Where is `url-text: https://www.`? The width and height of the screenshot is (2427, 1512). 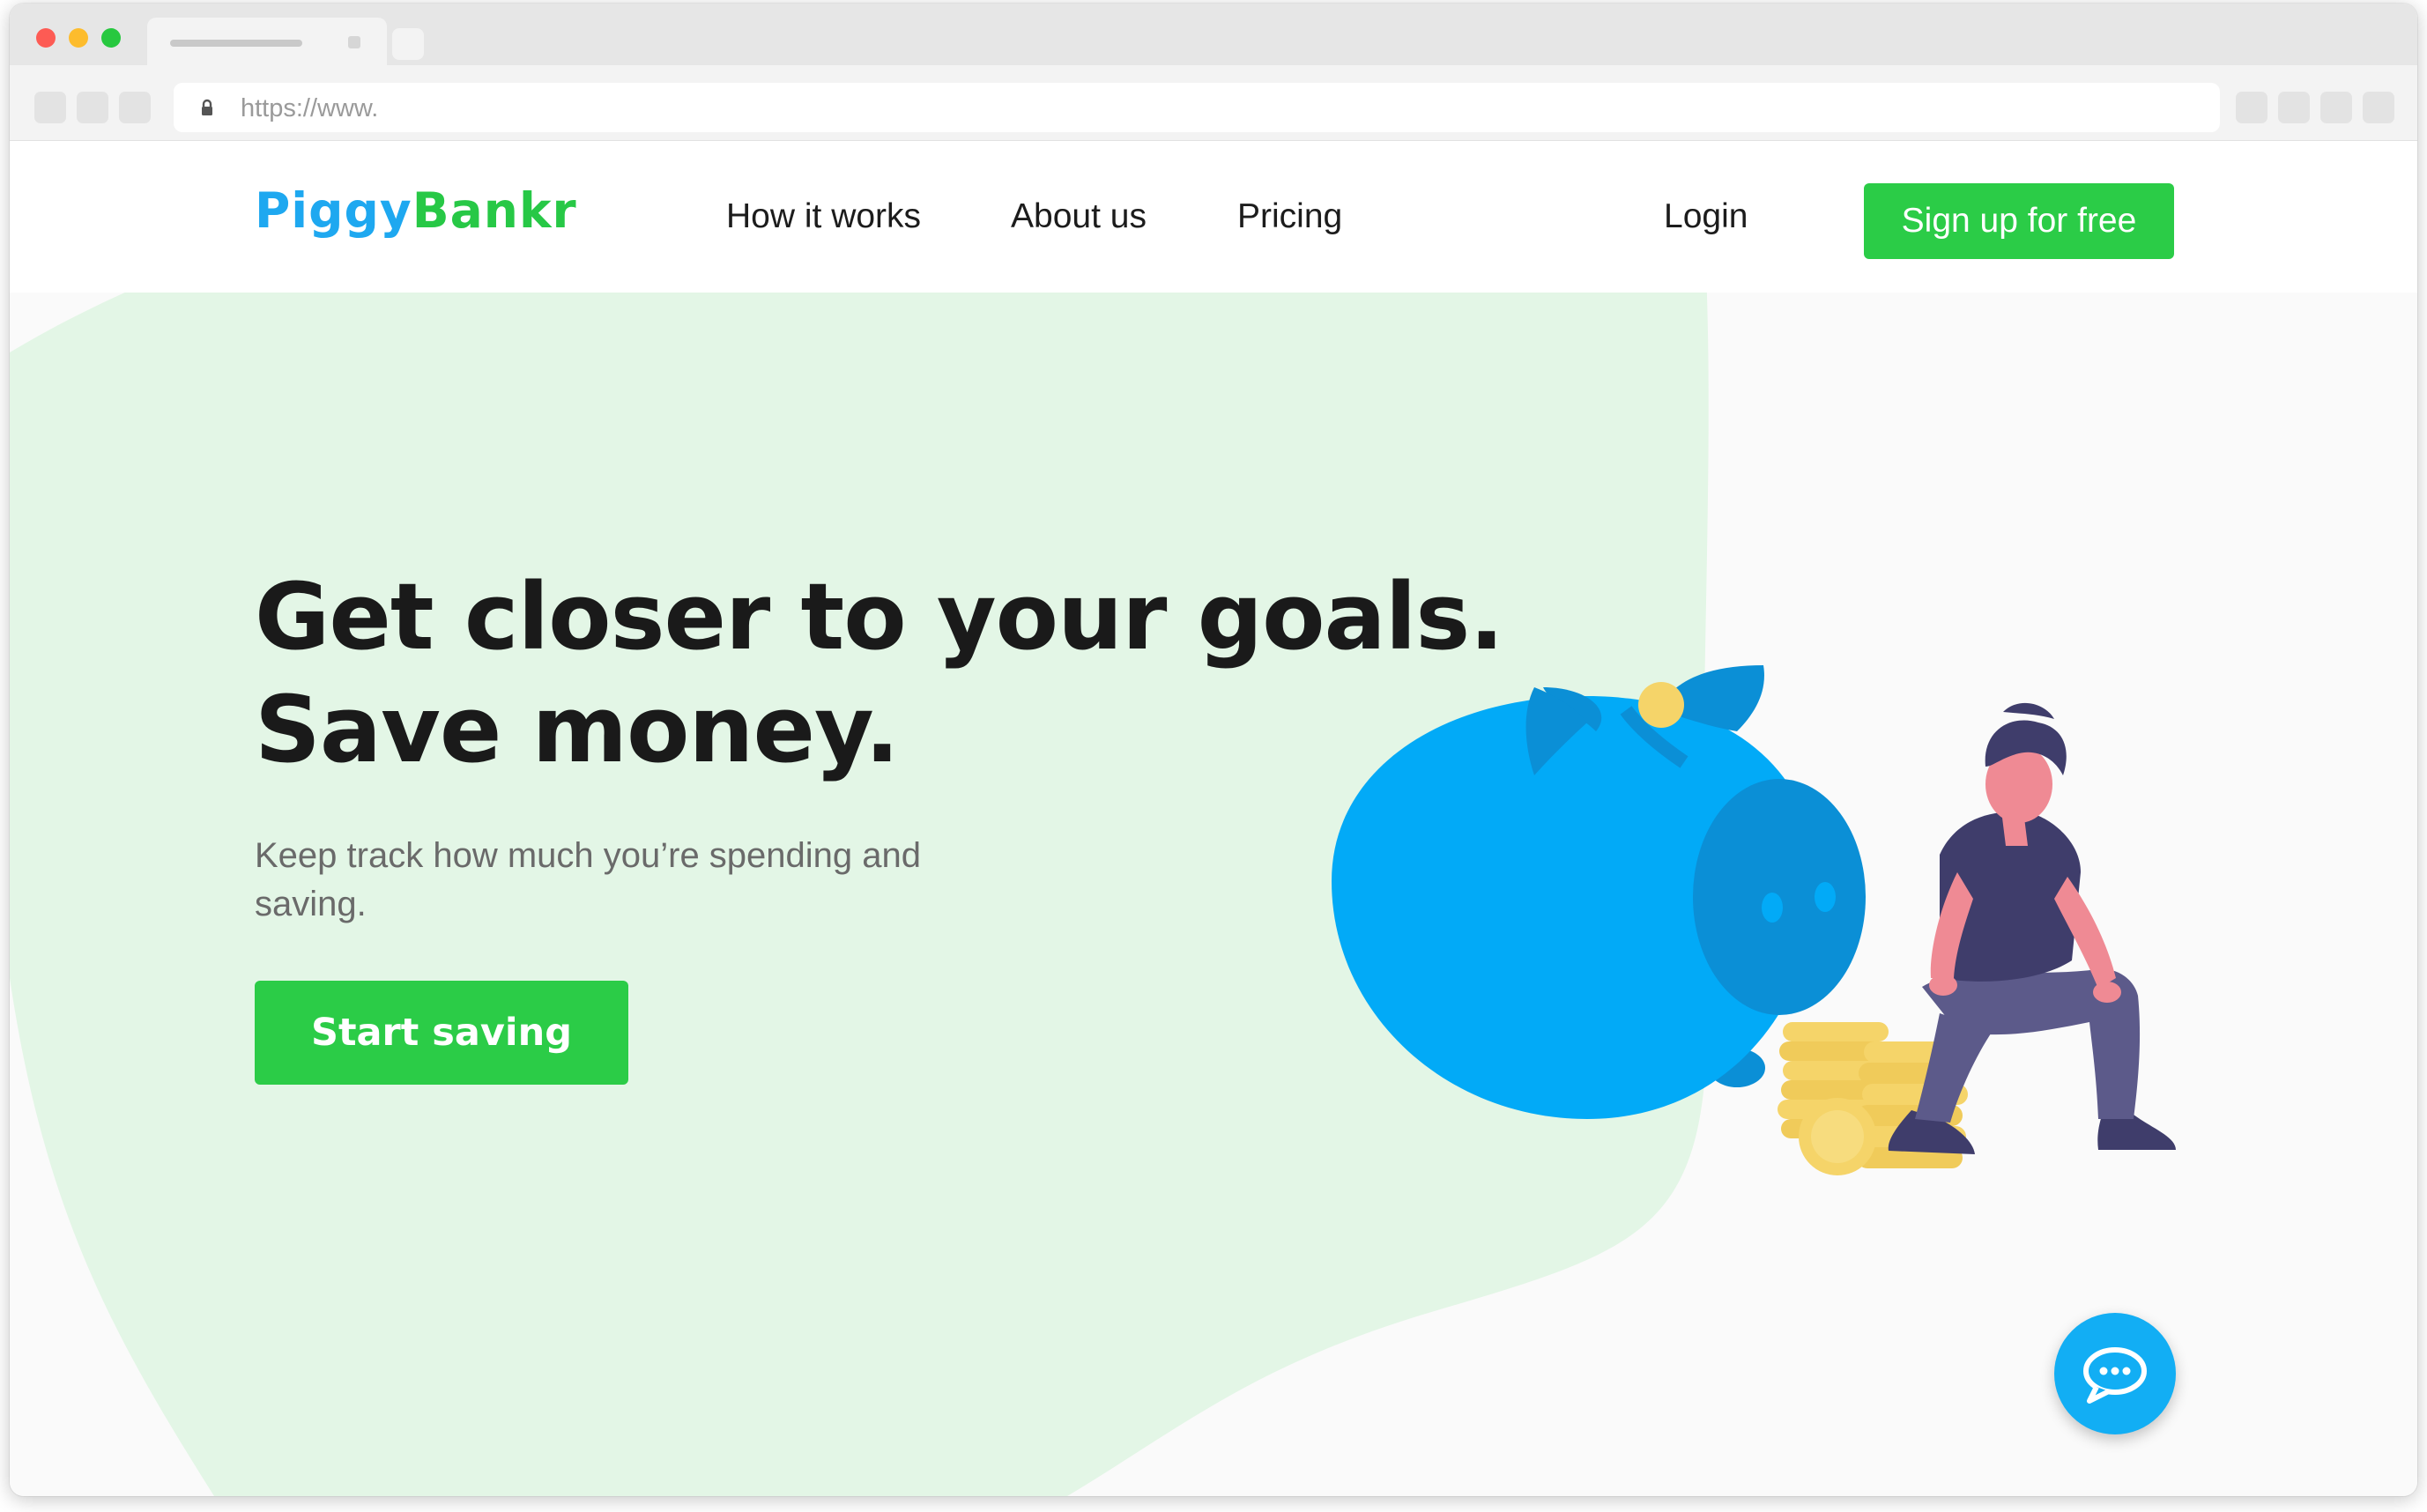
url-text: https://www. is located at coordinates (310, 108).